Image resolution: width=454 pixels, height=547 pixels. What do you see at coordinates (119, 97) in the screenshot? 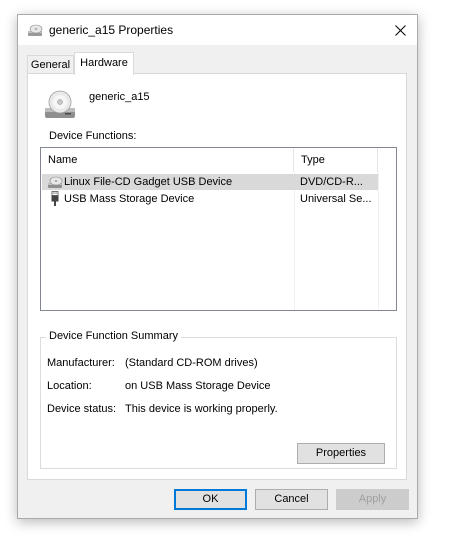
I see `device-name: generic_a15` at bounding box center [119, 97].